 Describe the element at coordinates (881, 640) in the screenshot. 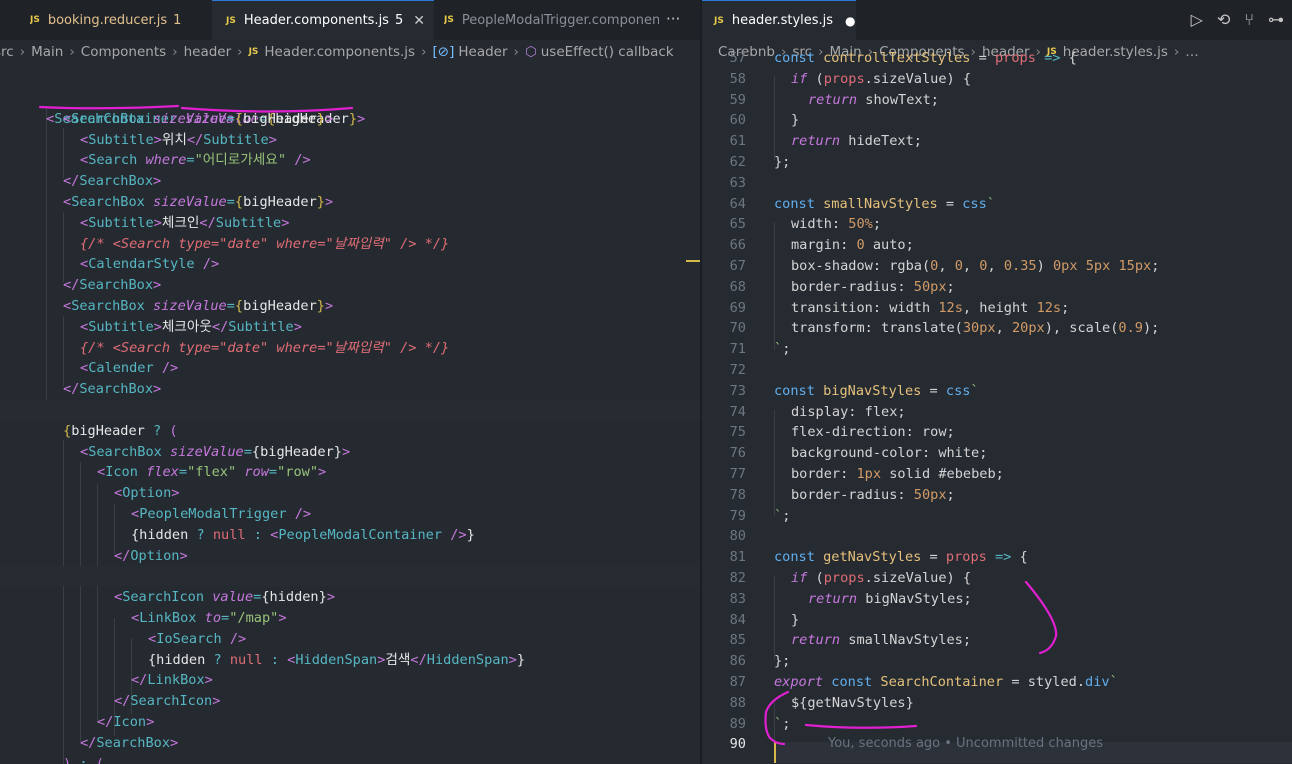

I see `code-text: return smallNavStyles;` at that location.